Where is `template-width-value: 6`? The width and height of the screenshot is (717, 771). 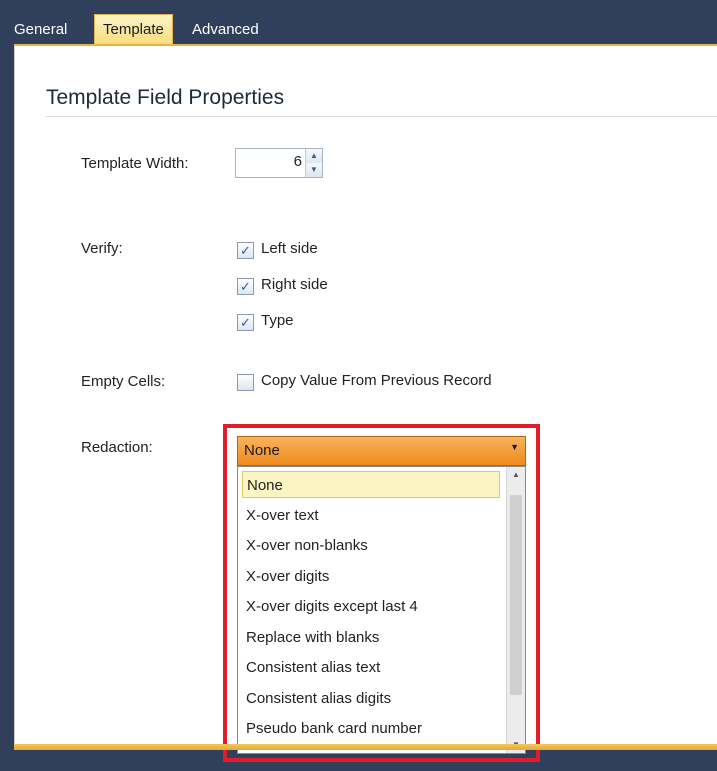
template-width-value: 6 is located at coordinates (298, 161).